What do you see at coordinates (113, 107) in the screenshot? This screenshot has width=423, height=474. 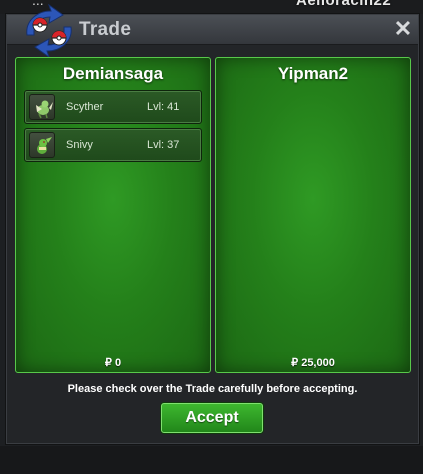 I see `pokemon-slot-scyther: Scyther Lvl: 41` at bounding box center [113, 107].